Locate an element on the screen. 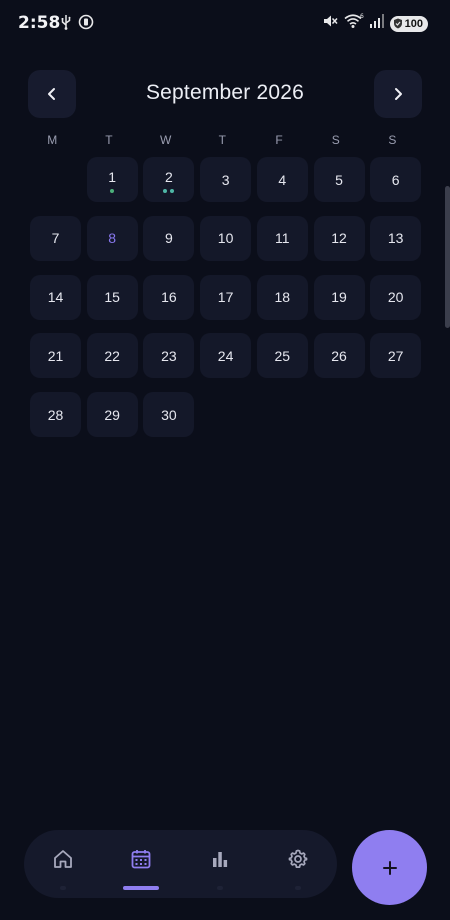 The width and height of the screenshot is (450, 920). day-cell-27: 27 is located at coordinates (396, 356).